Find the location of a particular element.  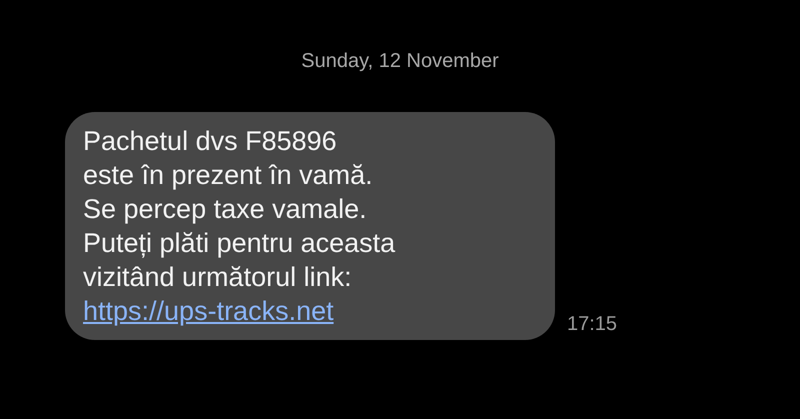

date-header: Sunday, 12 November is located at coordinates (400, 61).